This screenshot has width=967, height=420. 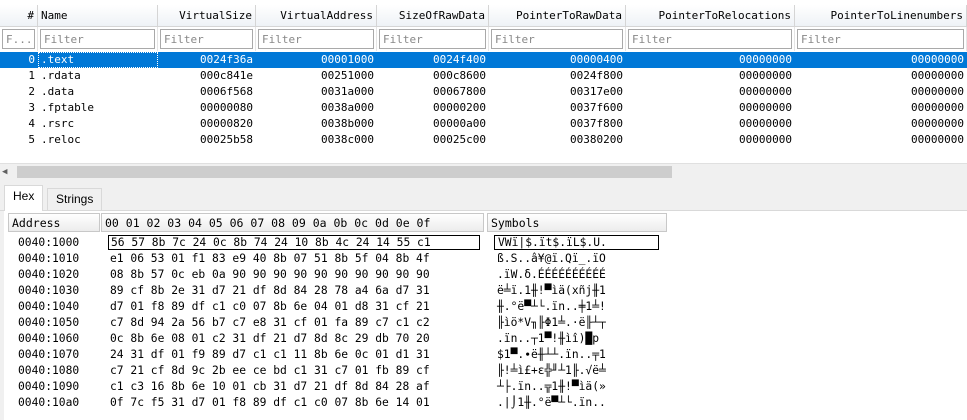 I want to click on hex-symbols: .ïW.δ.ÉÉÉÉÉÉÉÉÉÉ, so click(x=578, y=275).